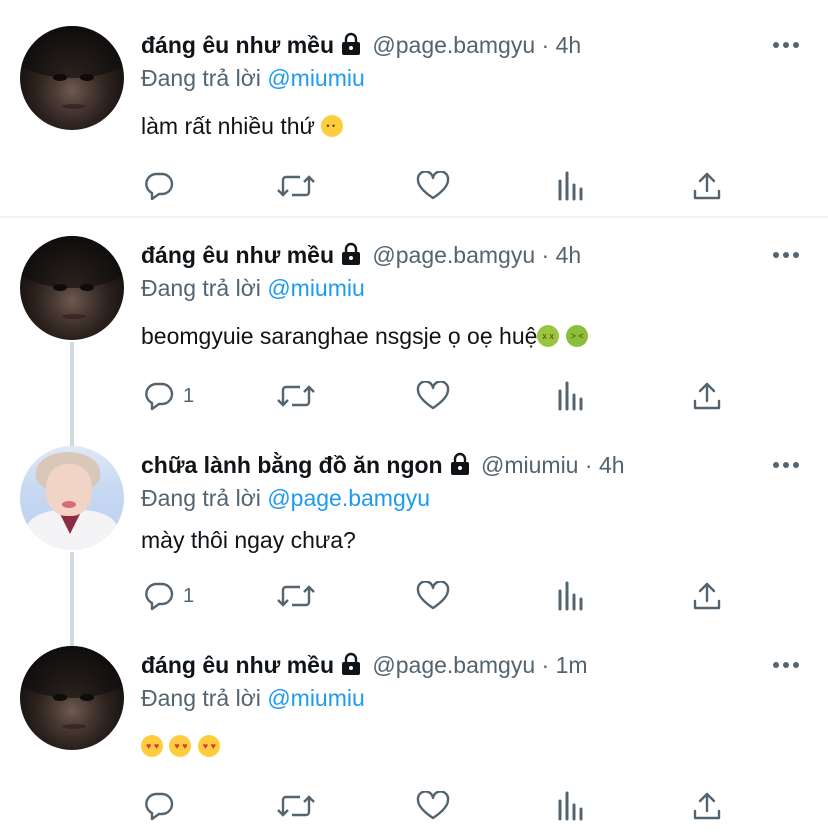  I want to click on display-name: chữa lành bằng đồ ăn ngon, so click(292, 465).